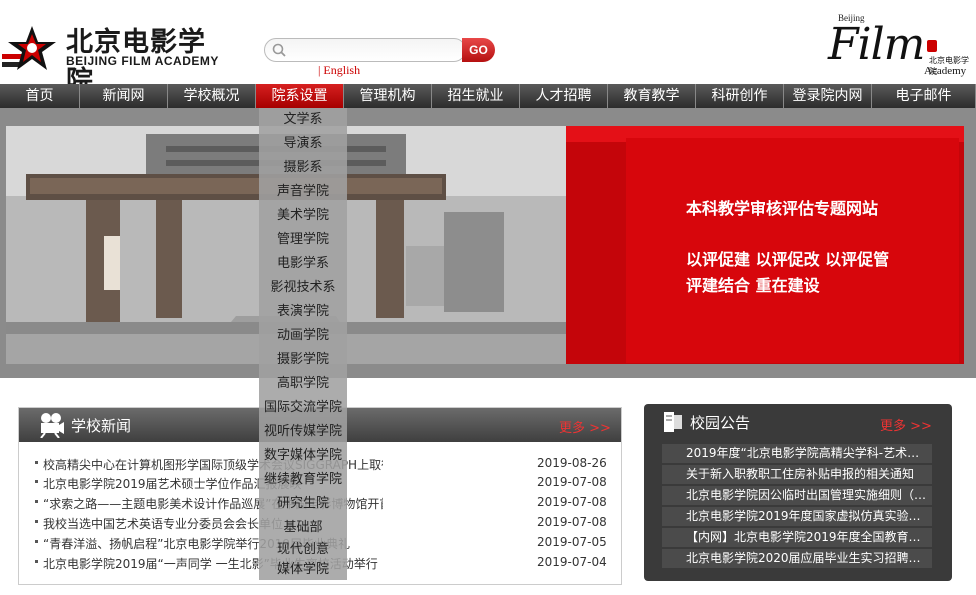  Describe the element at coordinates (388, 96) in the screenshot. I see `nav-item-administration: 管理机构` at that location.